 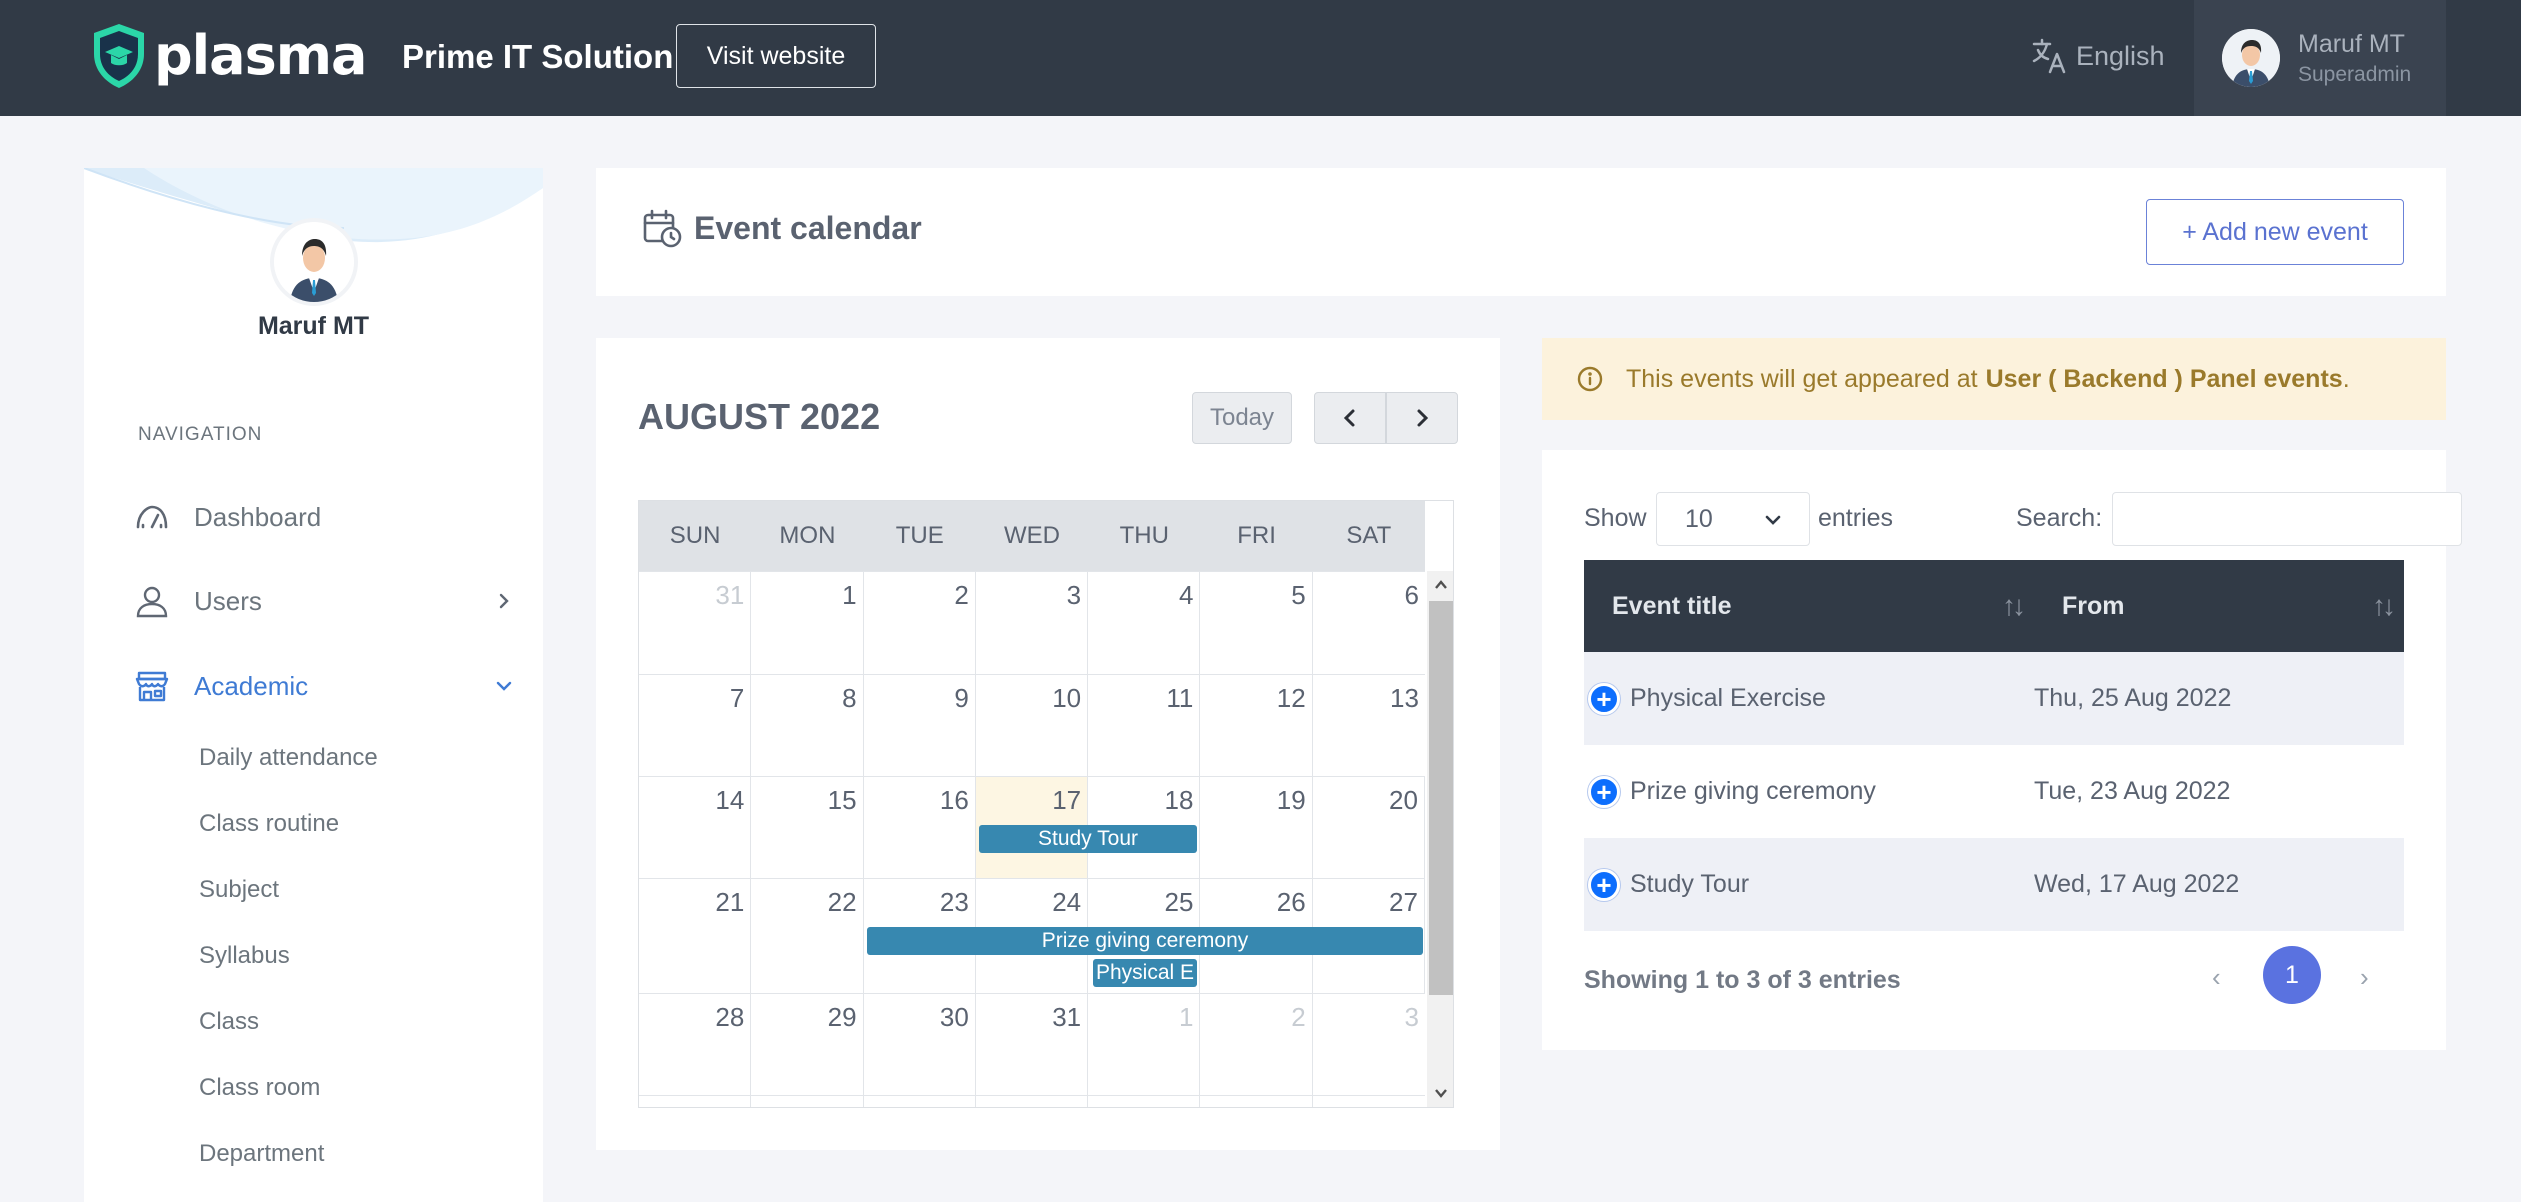 What do you see at coordinates (1441, 1093) in the screenshot?
I see `scroll-down-icon` at bounding box center [1441, 1093].